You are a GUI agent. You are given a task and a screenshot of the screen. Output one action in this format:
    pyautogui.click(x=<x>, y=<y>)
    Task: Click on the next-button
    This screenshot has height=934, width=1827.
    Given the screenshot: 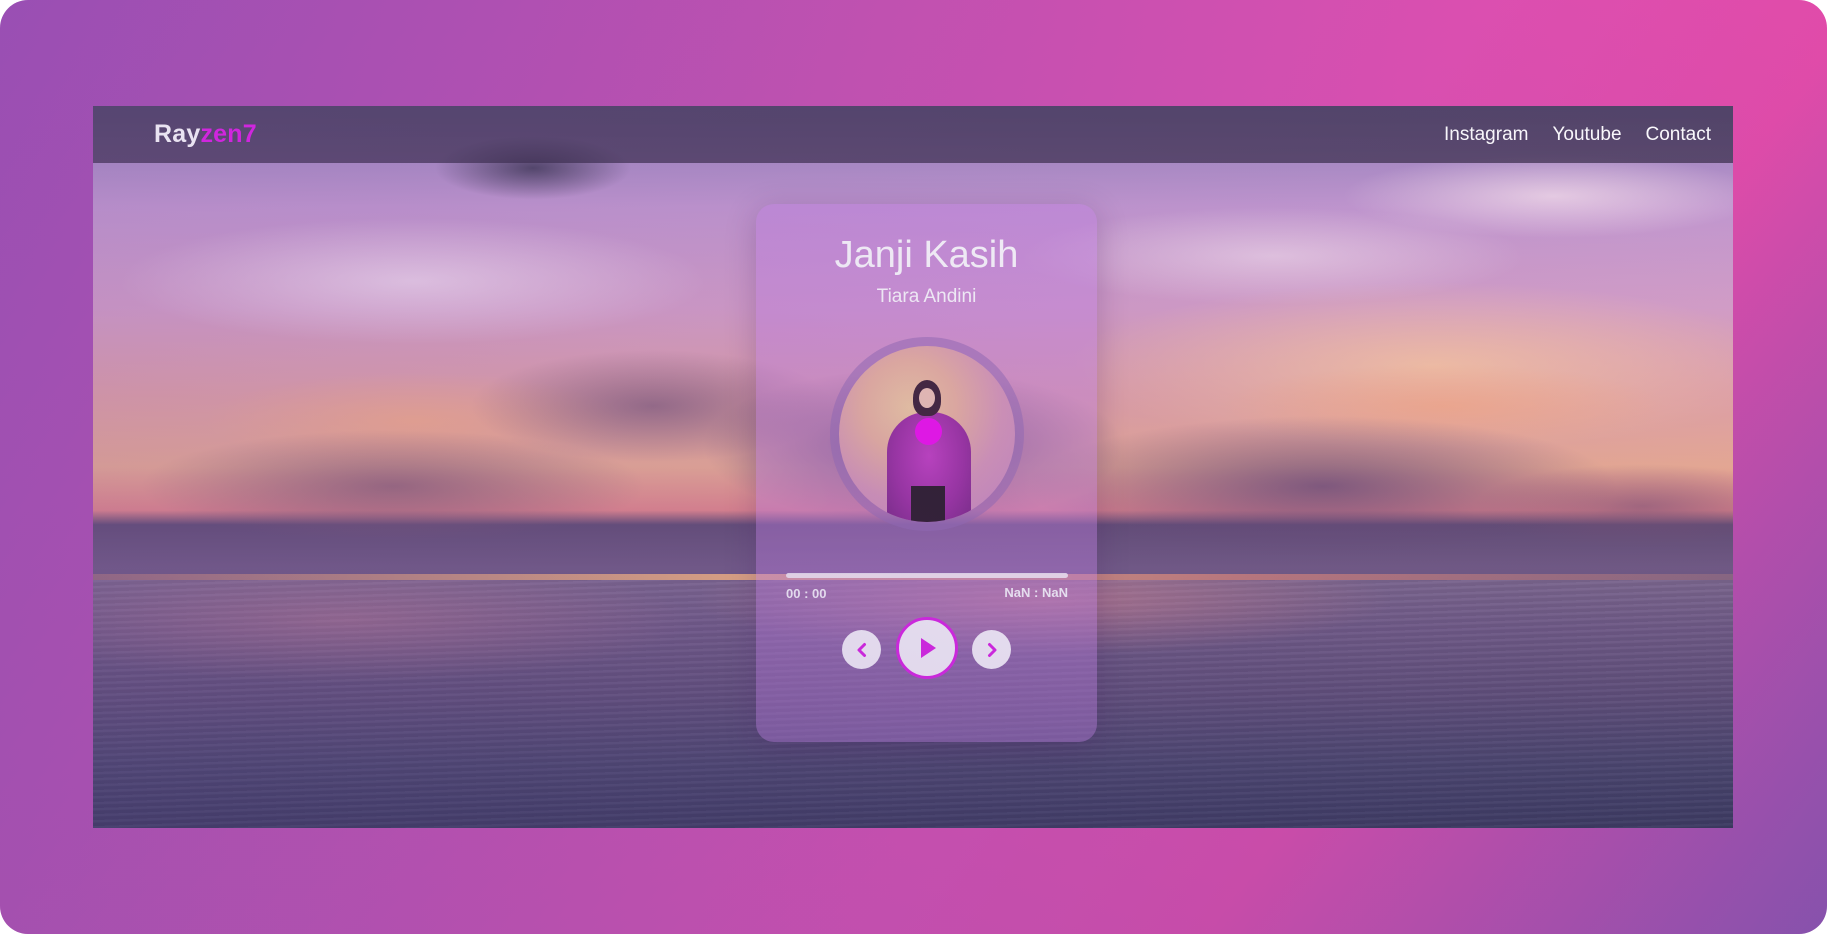 What is the action you would take?
    pyautogui.click(x=991, y=649)
    